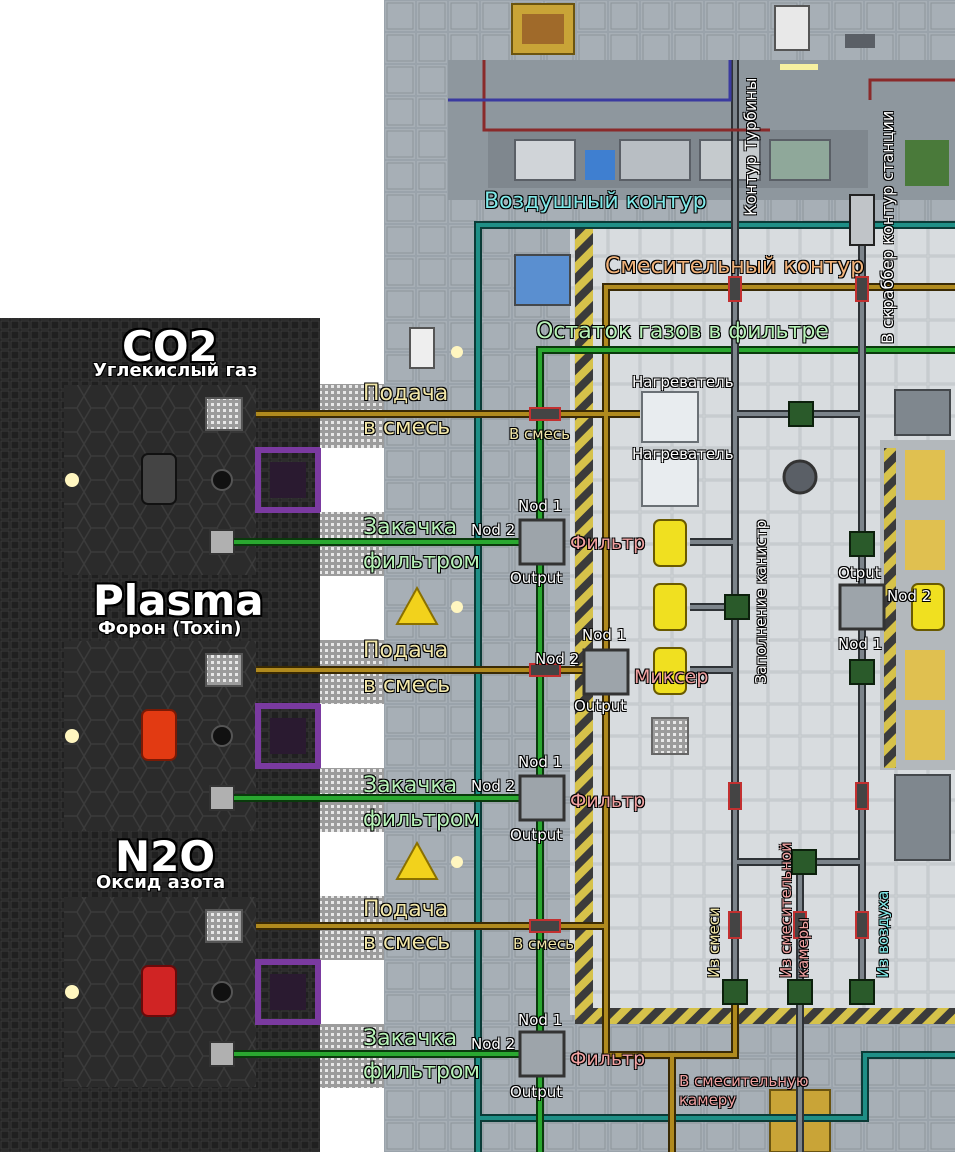 The image size is (955, 1152). Describe the element at coordinates (493, 1044) in the screenshot. I see `filter3-node2: Nod 2` at that location.